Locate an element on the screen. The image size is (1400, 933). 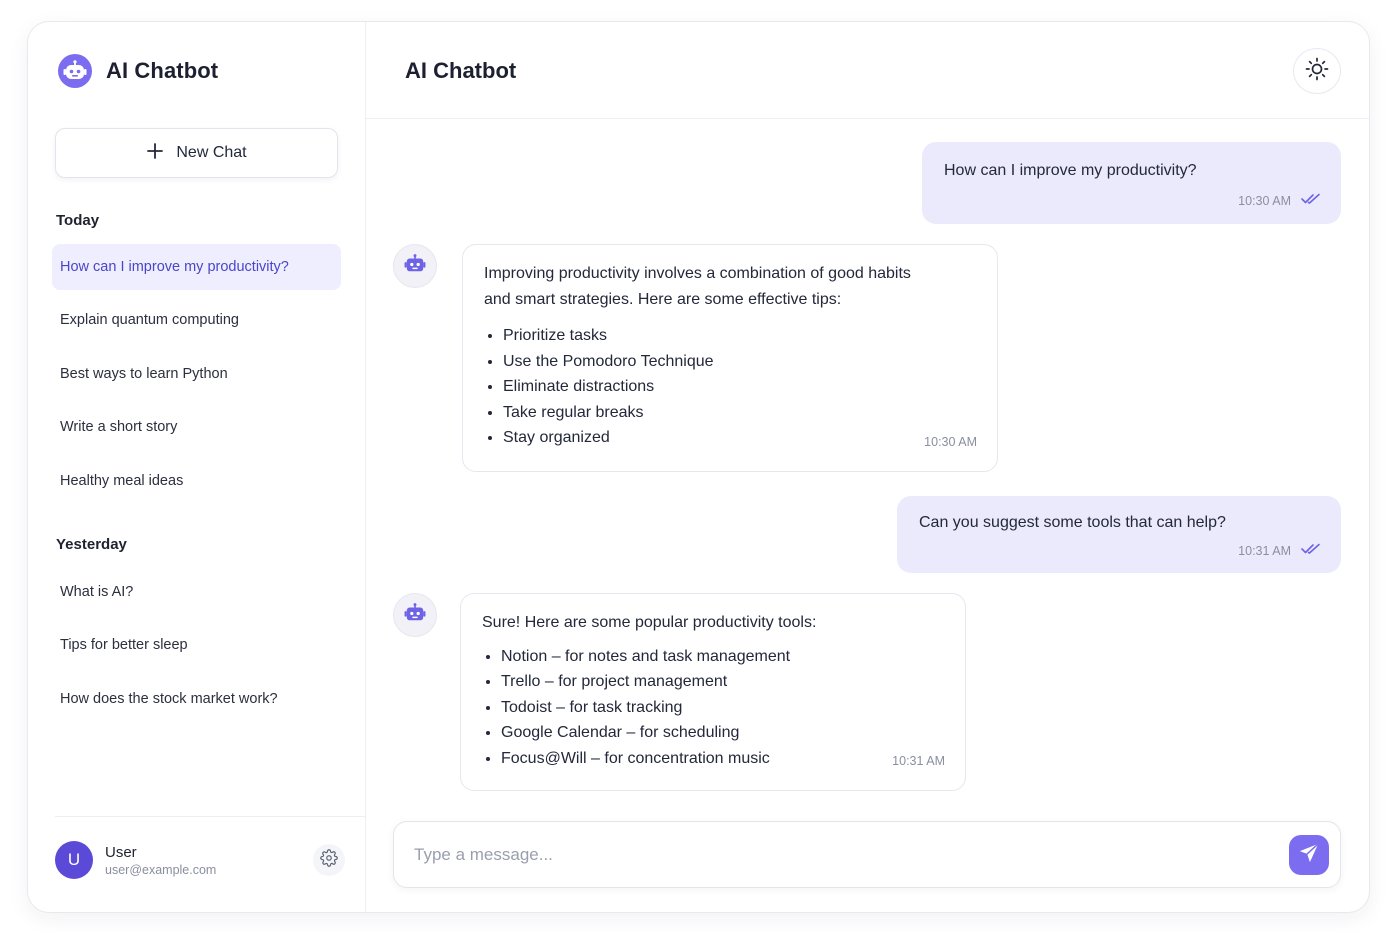
gear-icon is located at coordinates (329, 860).